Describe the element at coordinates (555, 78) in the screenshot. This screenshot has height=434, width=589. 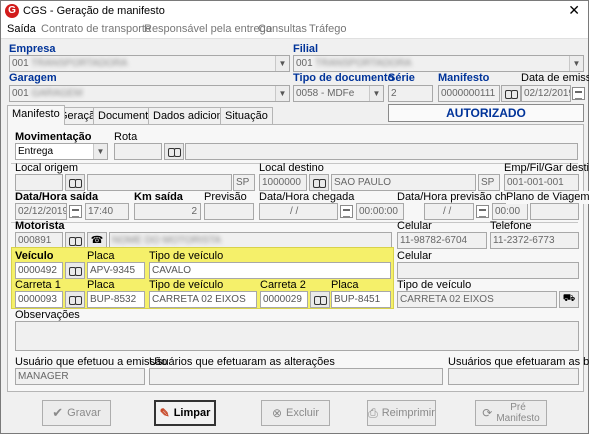
I see `dataemissao-label: Data de emissão` at that location.